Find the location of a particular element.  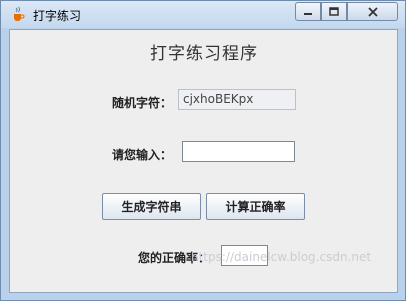

close-icon is located at coordinates (372, 11).